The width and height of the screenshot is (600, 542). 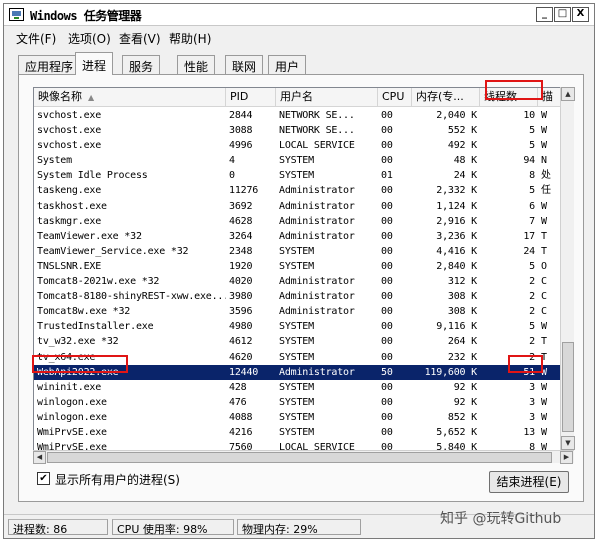 What do you see at coordinates (117, 479) in the screenshot?
I see `show-all-users-label: 显示所有用户的进程(S)` at bounding box center [117, 479].